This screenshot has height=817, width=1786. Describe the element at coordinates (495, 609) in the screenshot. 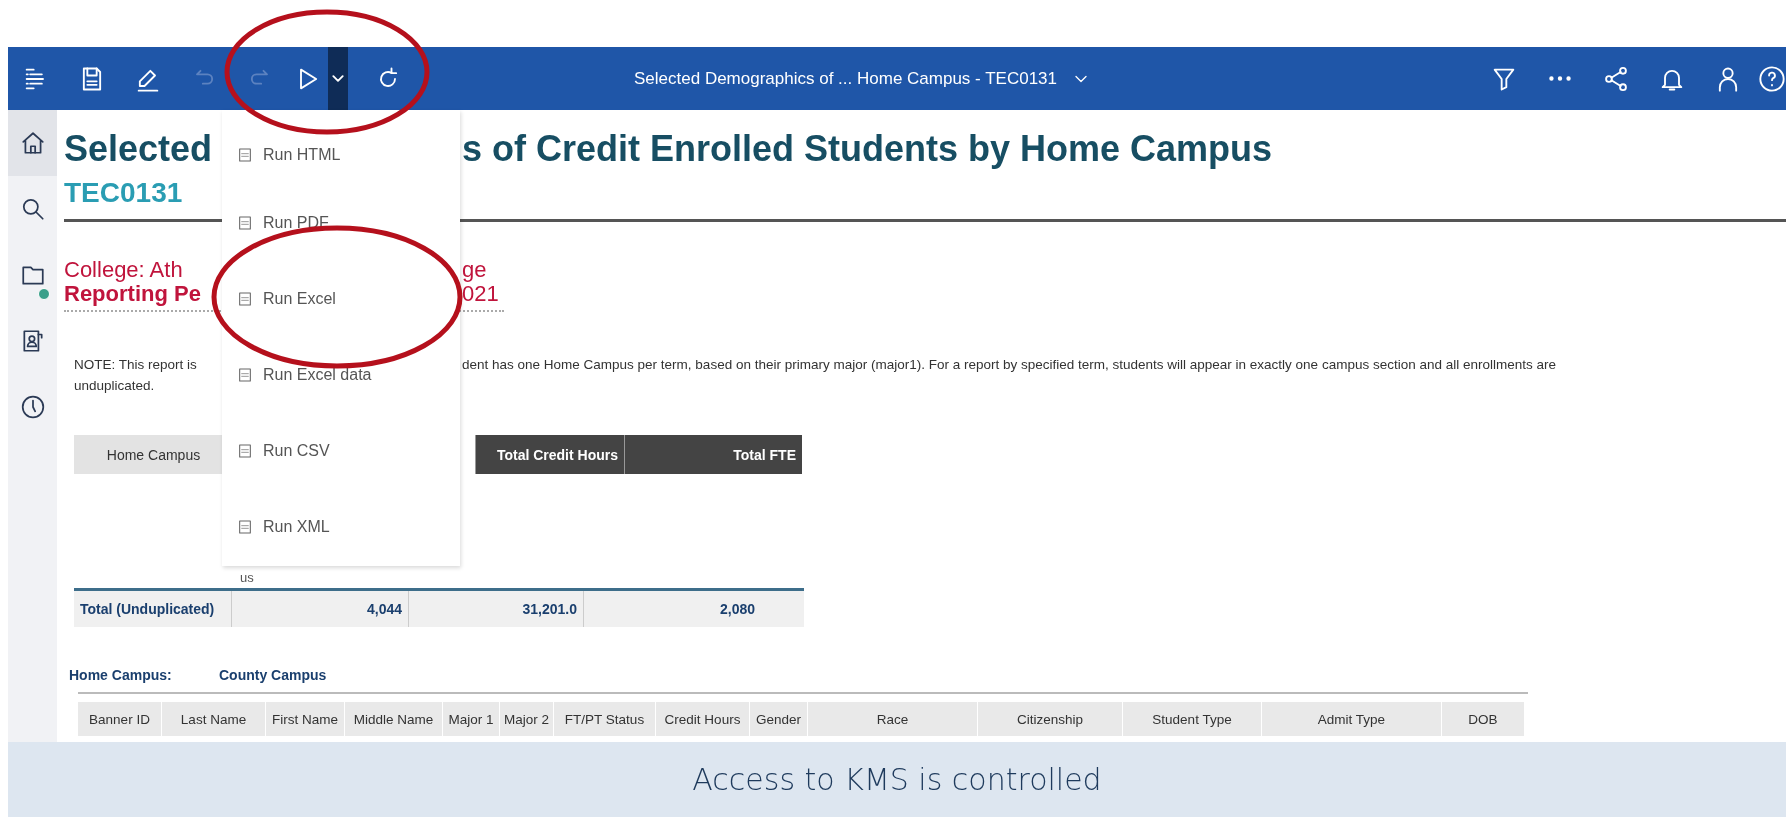

I see `table-cell: 31,201.0` at that location.